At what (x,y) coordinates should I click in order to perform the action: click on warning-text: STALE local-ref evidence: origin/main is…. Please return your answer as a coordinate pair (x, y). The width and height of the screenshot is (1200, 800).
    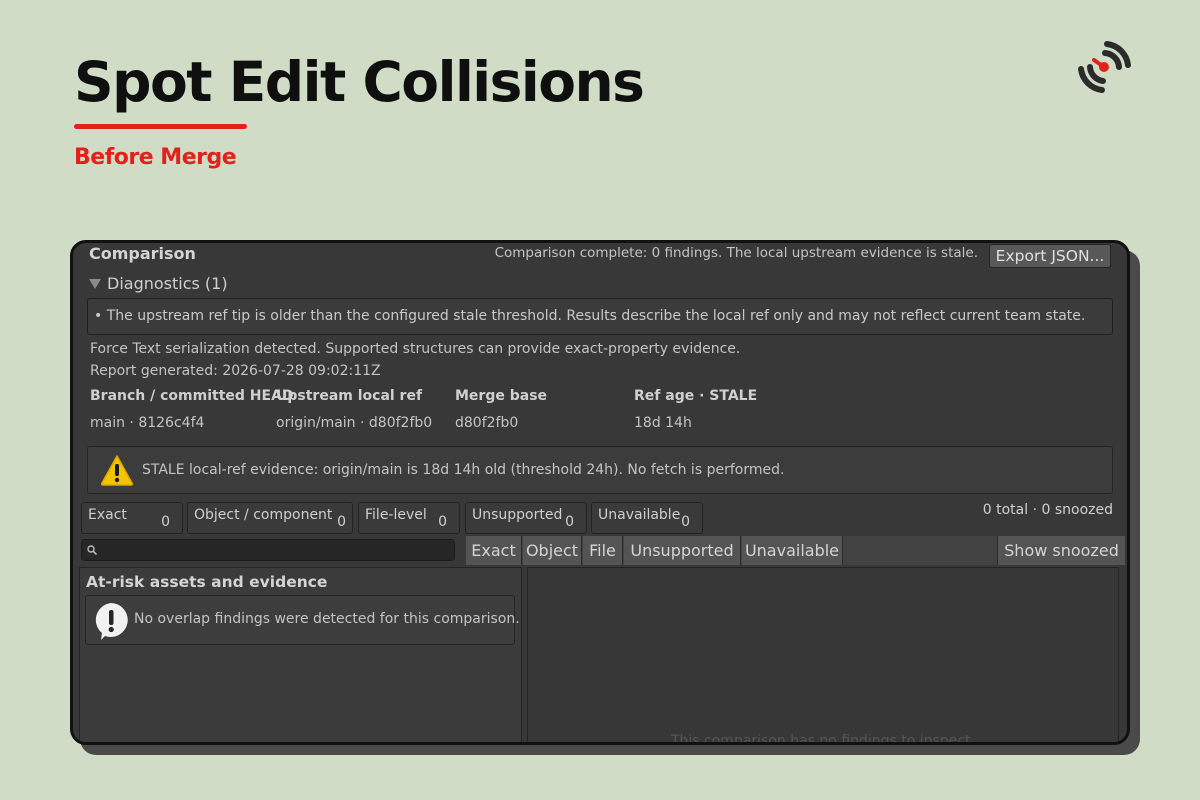
    Looking at the image, I should click on (463, 470).